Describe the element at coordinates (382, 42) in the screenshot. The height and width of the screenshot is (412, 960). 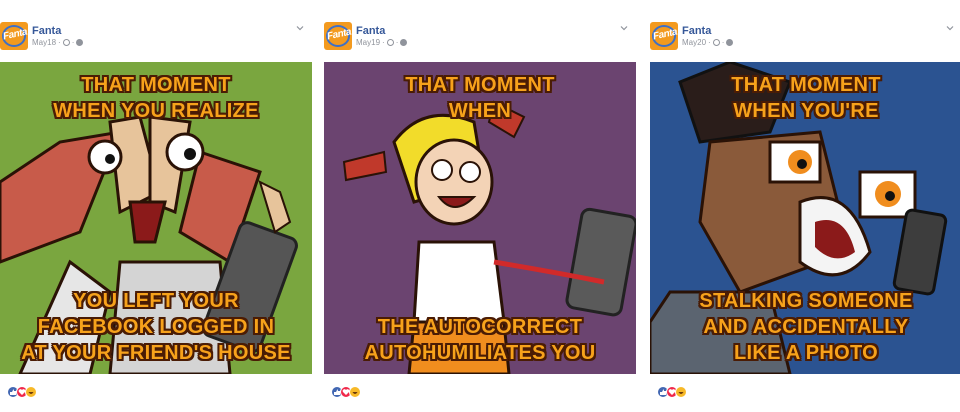
I see `post-meta: May19 · ·` at that location.